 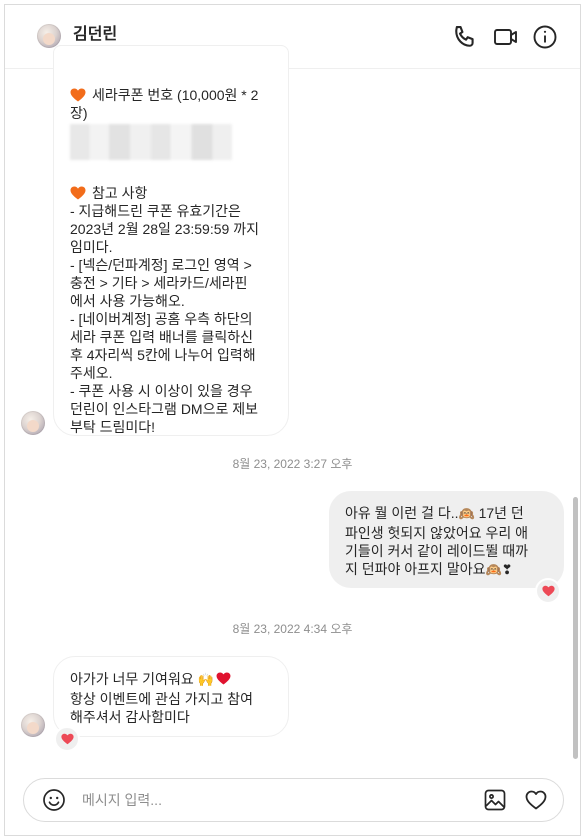 I want to click on message-text-line: 부탁 드림미다!, so click(x=113, y=427).